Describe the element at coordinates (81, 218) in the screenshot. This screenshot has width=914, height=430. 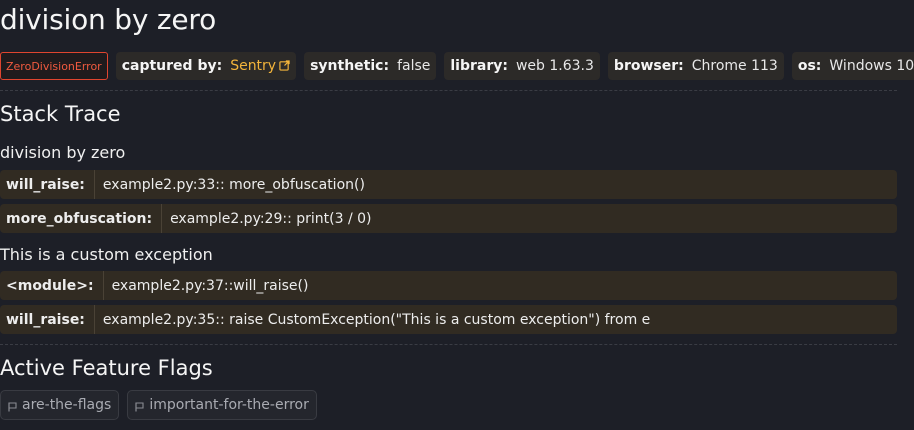
I see `frame-function: more_obfuscation:` at that location.